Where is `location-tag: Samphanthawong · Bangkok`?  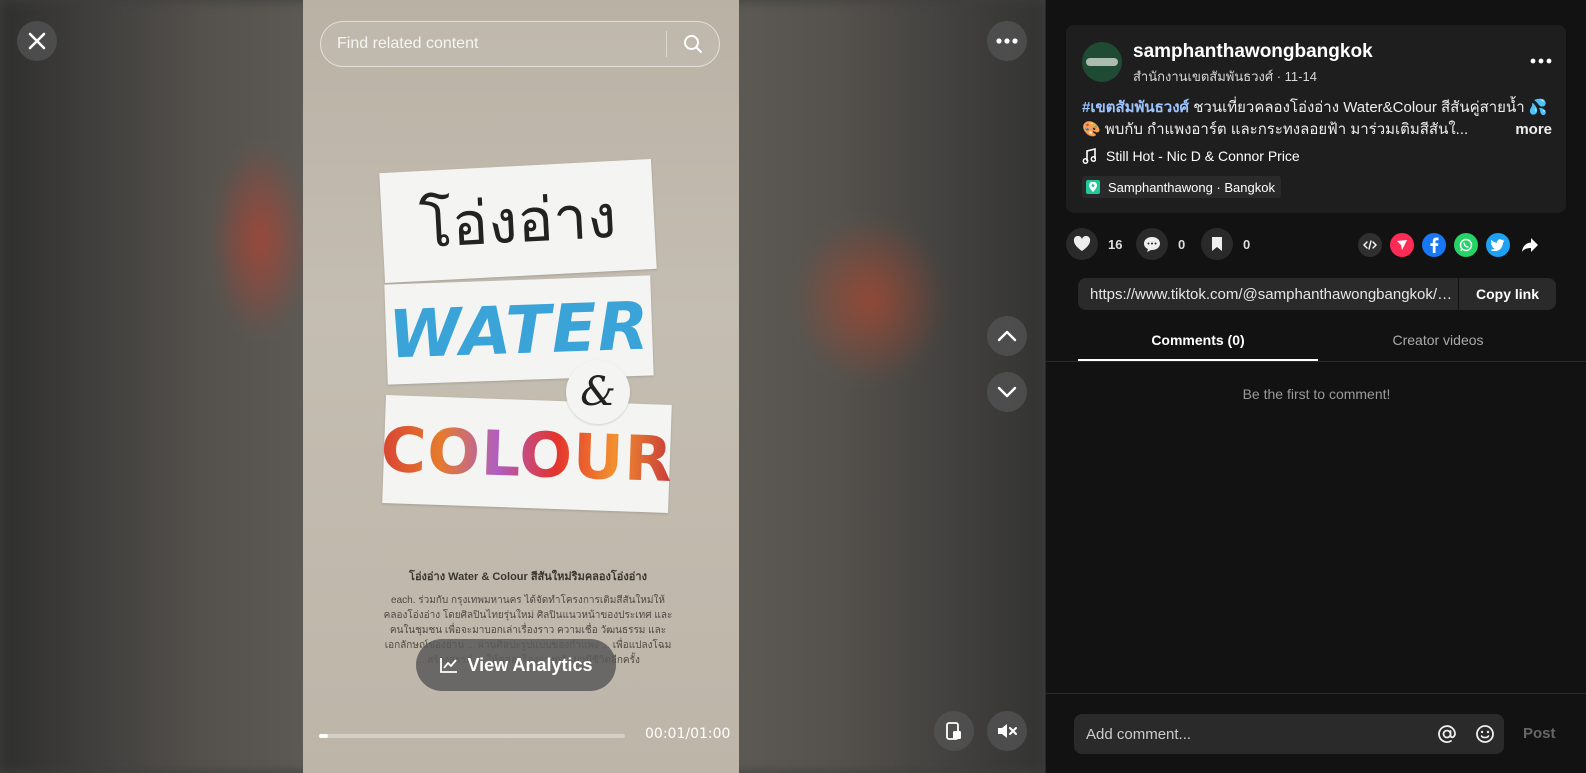
location-tag: Samphanthawong · Bangkok is located at coordinates (1181, 187).